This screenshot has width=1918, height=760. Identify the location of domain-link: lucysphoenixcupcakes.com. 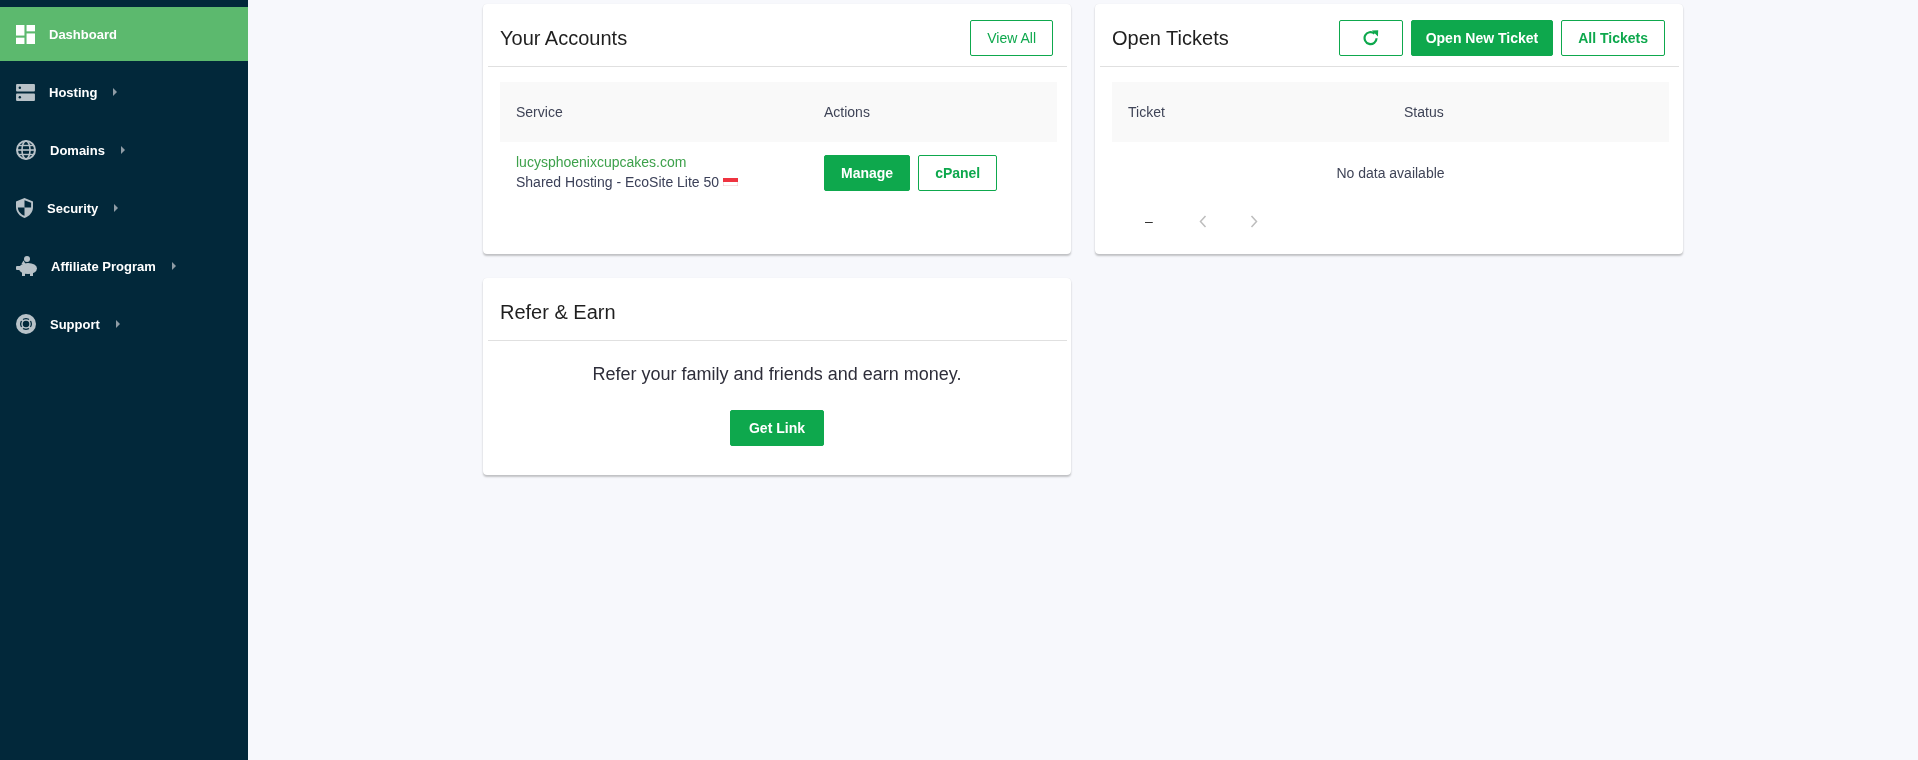
(601, 162).